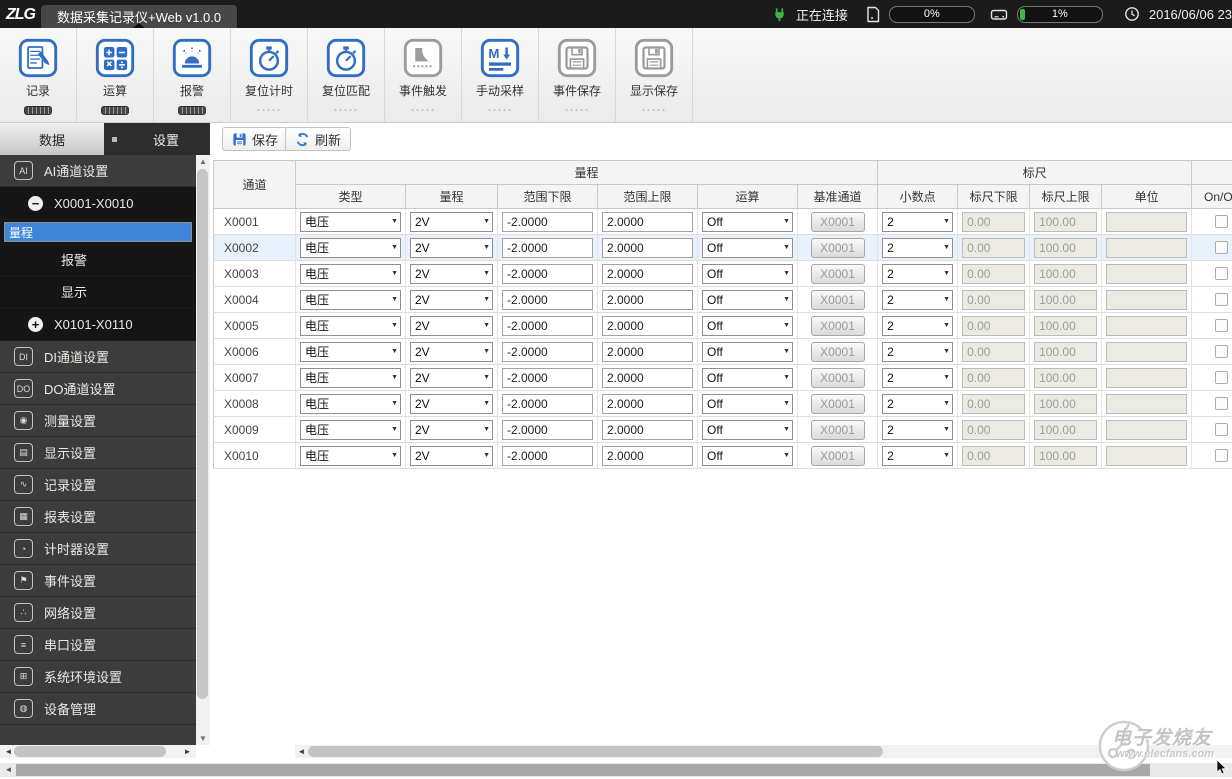  Describe the element at coordinates (98, 389) in the screenshot. I see `sidebar-item-do-channel: DO DO通道设置` at that location.